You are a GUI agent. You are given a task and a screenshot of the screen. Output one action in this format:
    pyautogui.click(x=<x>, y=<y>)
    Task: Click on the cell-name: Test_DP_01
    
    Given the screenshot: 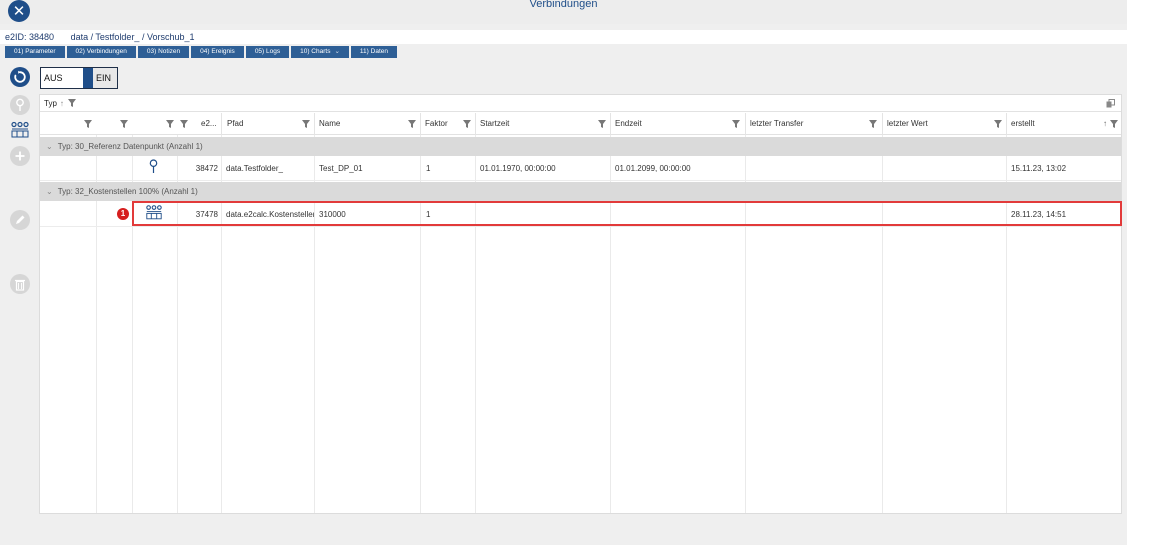 What is the action you would take?
    pyautogui.click(x=341, y=168)
    